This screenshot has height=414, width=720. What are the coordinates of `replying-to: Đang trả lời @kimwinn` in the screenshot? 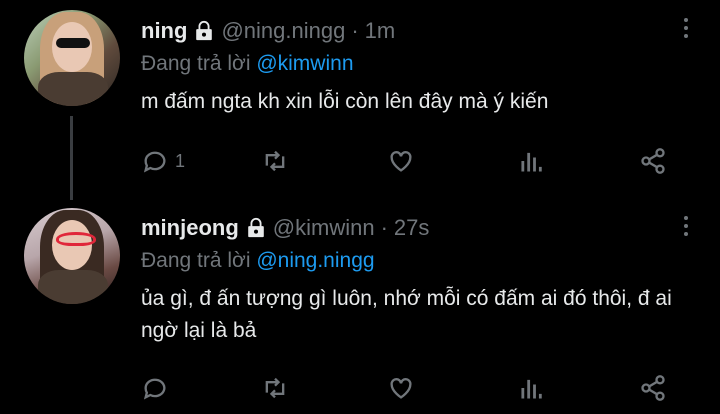 It's located at (415, 64).